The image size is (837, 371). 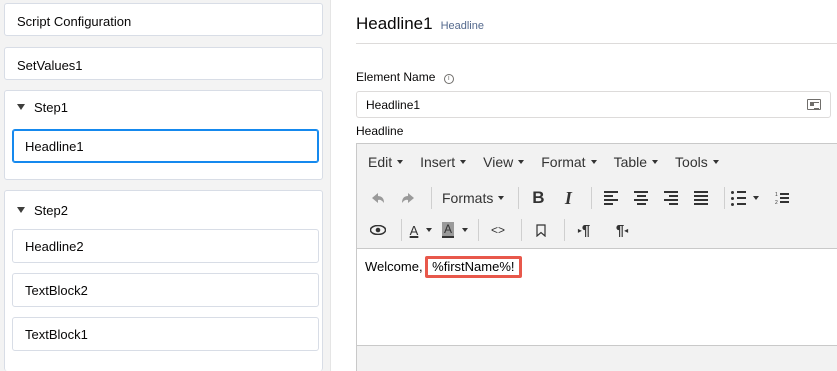 I want to click on background-color-icon: A, so click(x=448, y=230).